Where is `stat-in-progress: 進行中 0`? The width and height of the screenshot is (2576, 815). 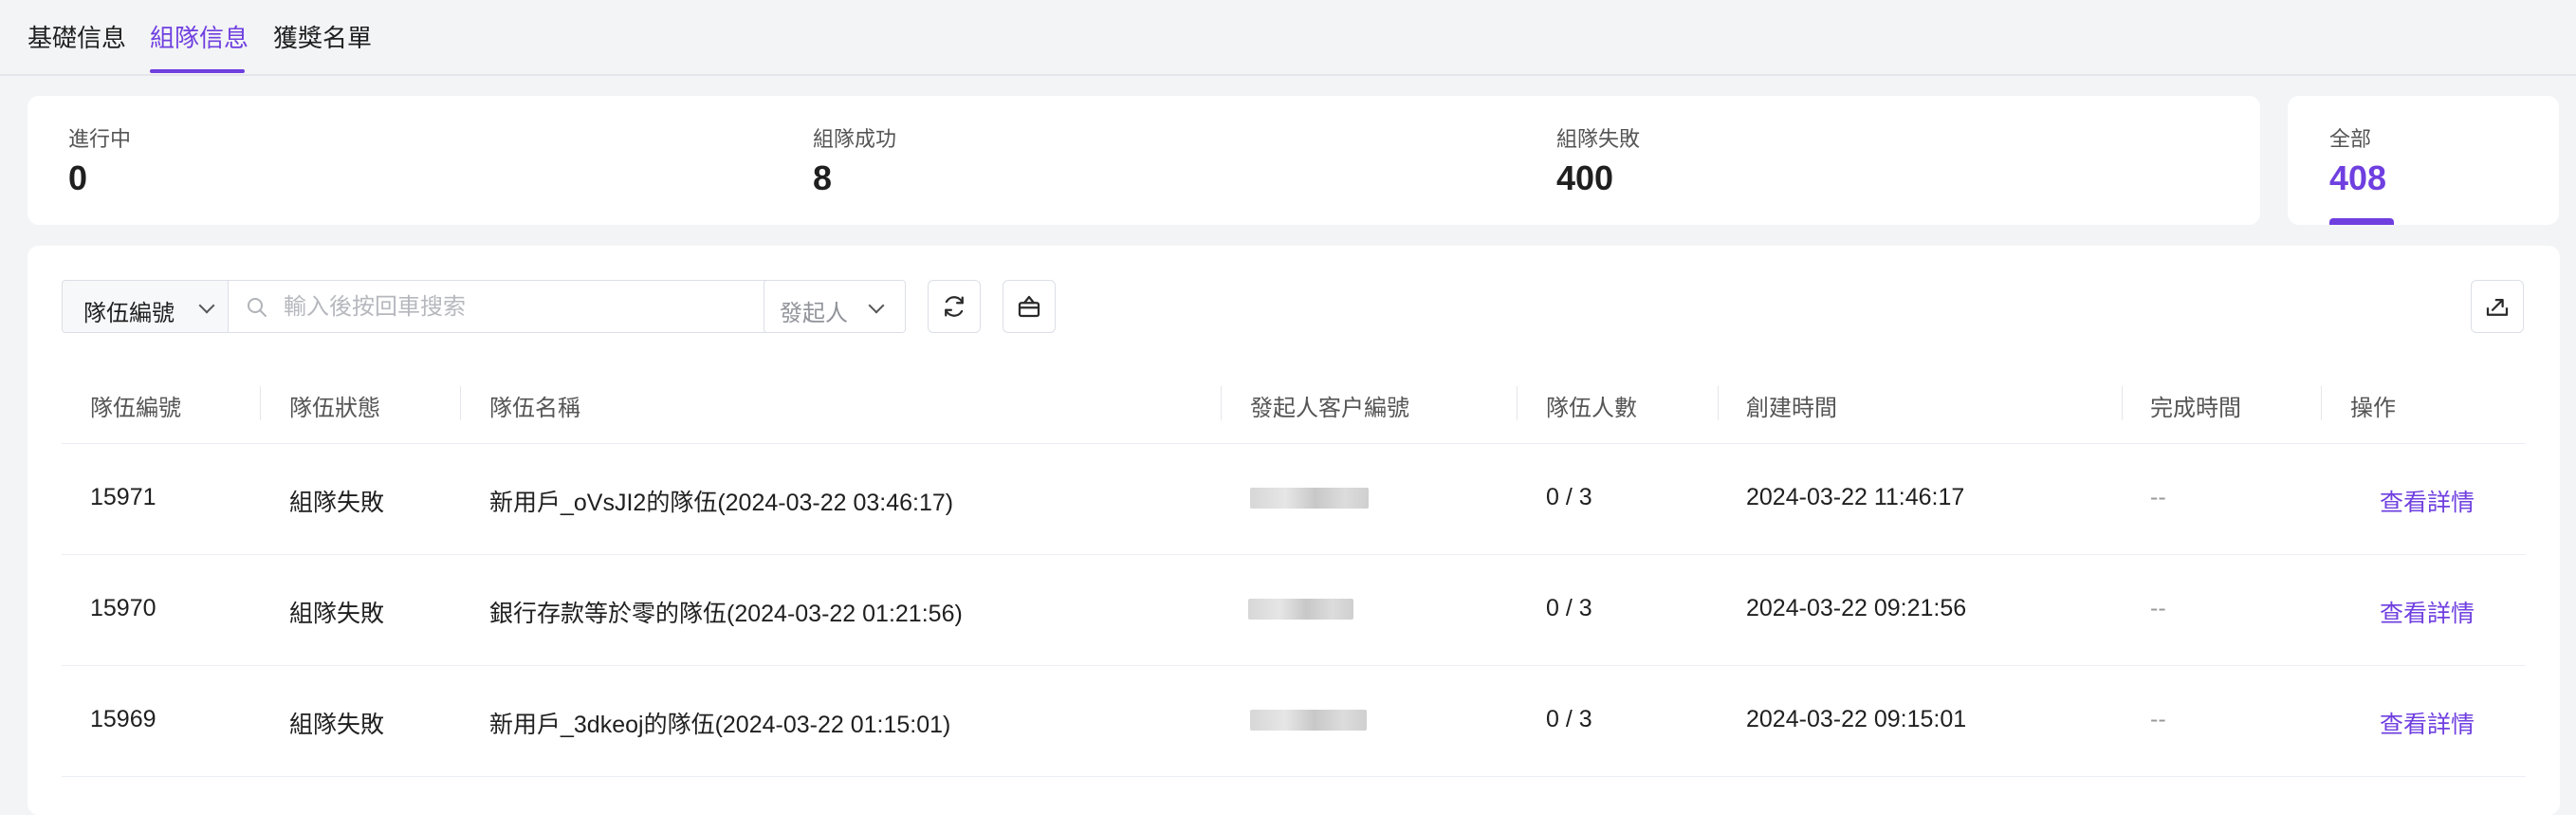 stat-in-progress: 進行中 0 is located at coordinates (99, 160).